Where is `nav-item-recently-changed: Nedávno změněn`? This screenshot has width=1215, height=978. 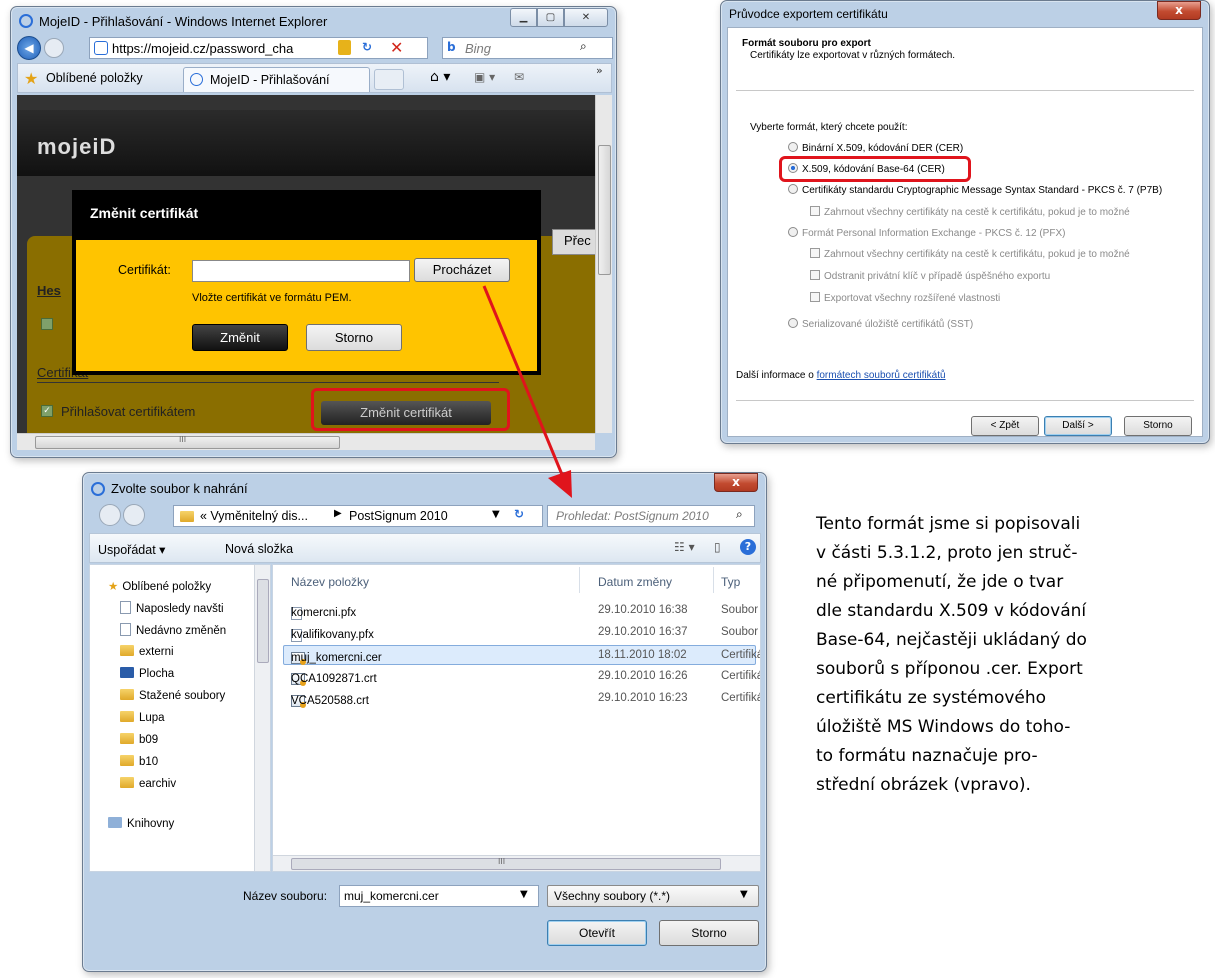
nav-item-recently-changed: Nedávno změněn is located at coordinates (173, 630).